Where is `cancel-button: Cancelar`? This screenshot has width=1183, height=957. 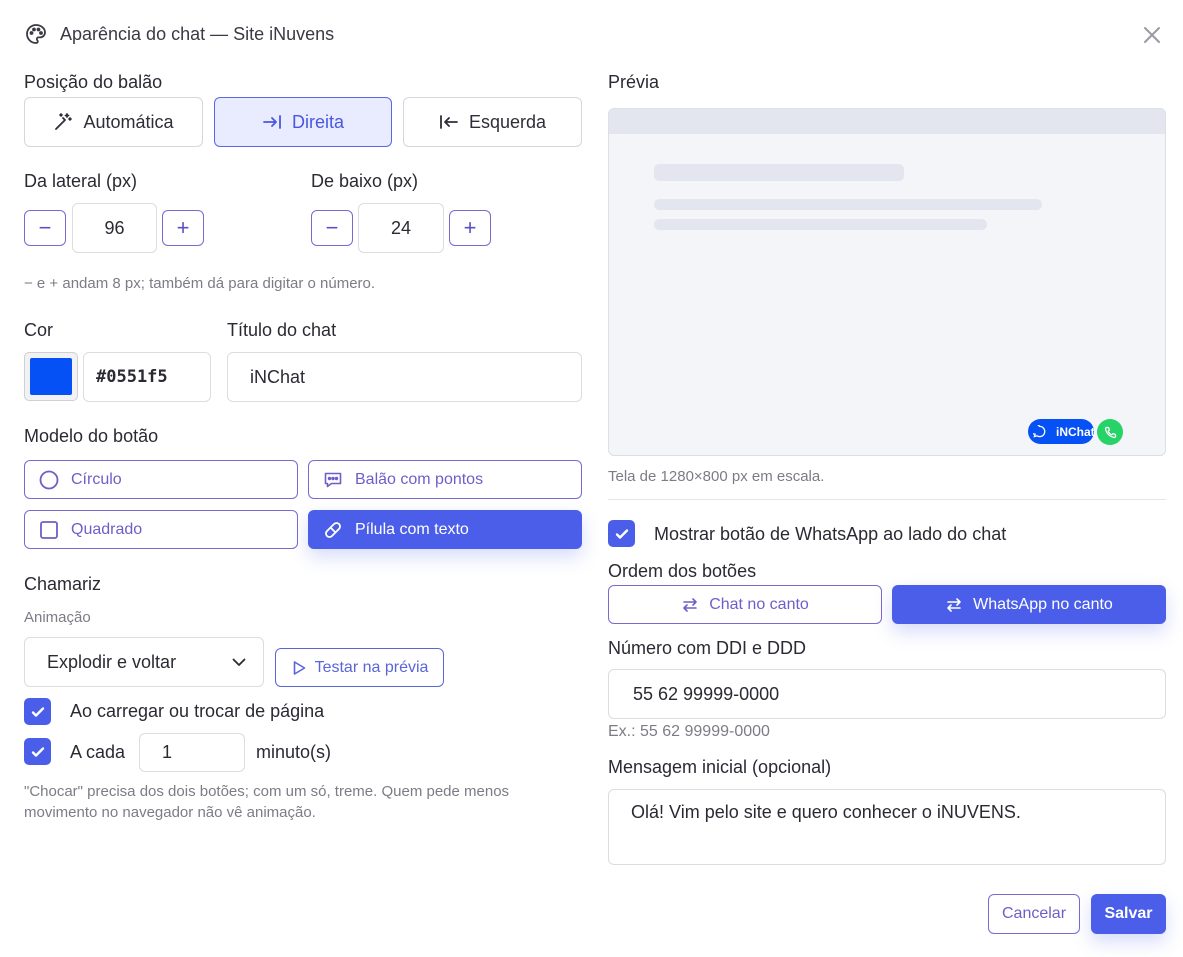 cancel-button: Cancelar is located at coordinates (1034, 914).